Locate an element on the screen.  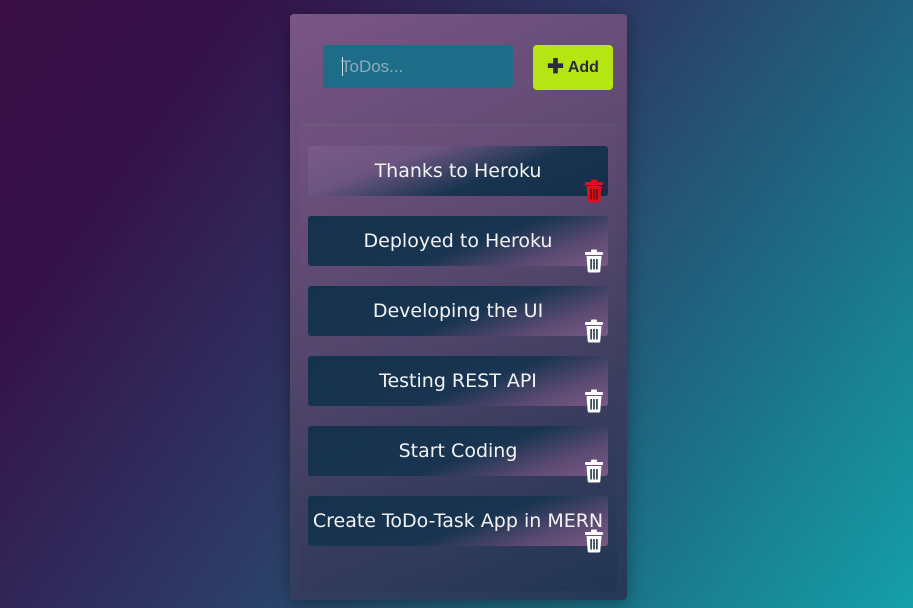
add-button-label: Add is located at coordinates (583, 67).